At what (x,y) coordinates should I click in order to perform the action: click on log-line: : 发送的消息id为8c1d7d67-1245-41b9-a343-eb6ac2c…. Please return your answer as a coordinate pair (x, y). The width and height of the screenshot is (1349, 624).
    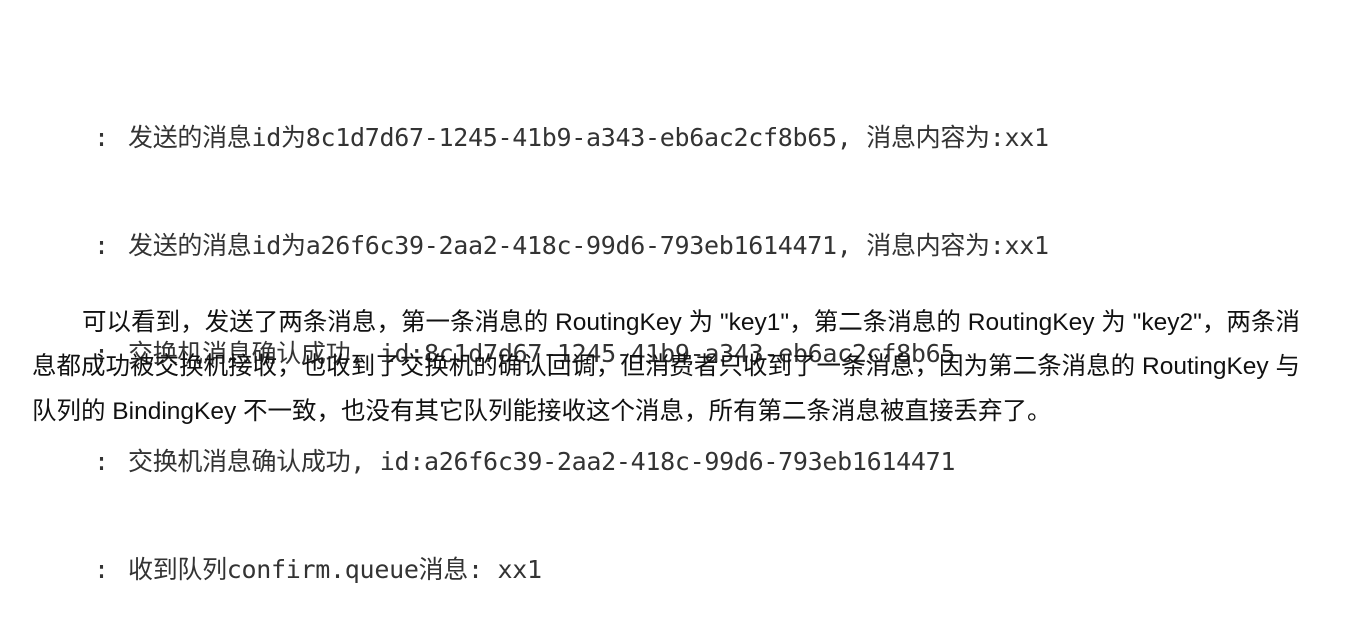
    Looking at the image, I should click on (571, 138).